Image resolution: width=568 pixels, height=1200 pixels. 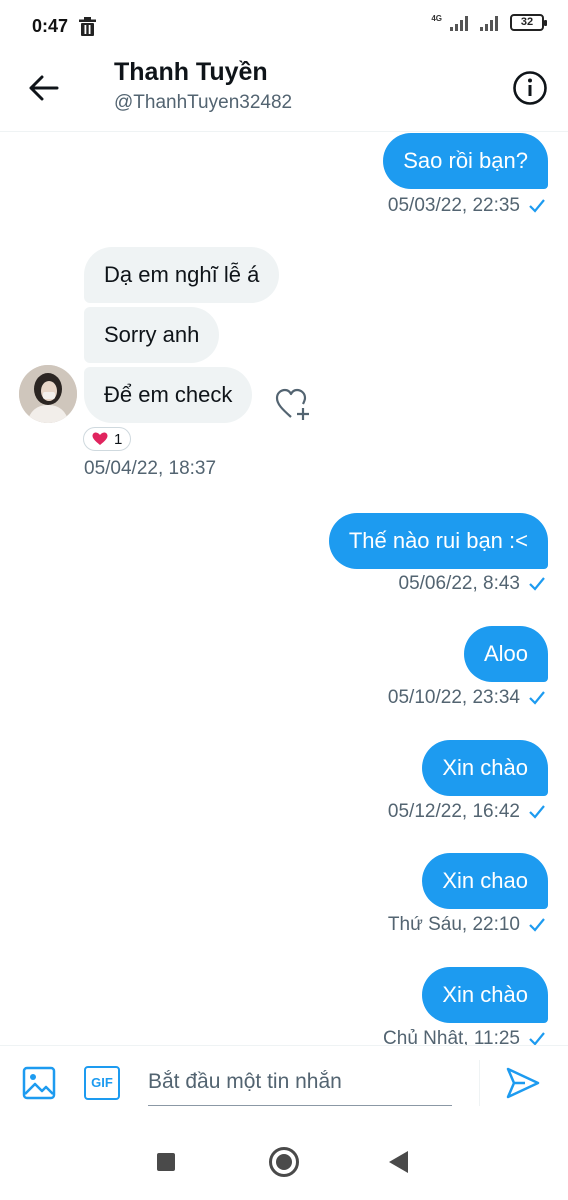 I want to click on message-timestamp: 05/10/22, 23:34, so click(x=467, y=698).